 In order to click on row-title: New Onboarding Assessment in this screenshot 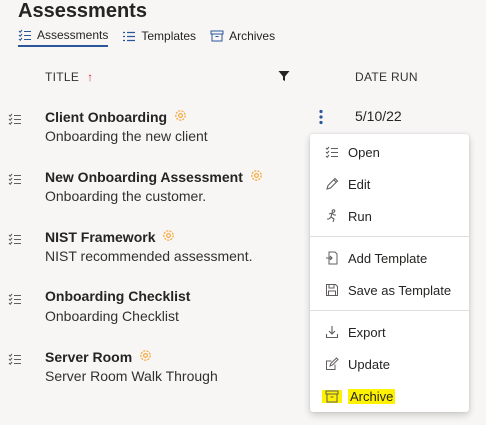, I will do `click(154, 177)`.